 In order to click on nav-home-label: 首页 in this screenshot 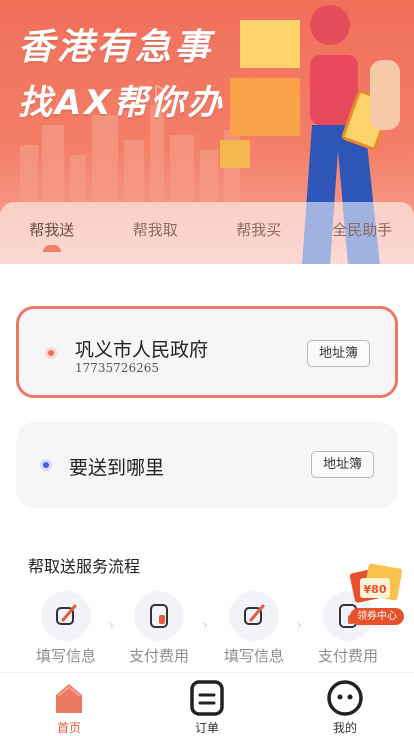, I will do `click(68, 728)`.